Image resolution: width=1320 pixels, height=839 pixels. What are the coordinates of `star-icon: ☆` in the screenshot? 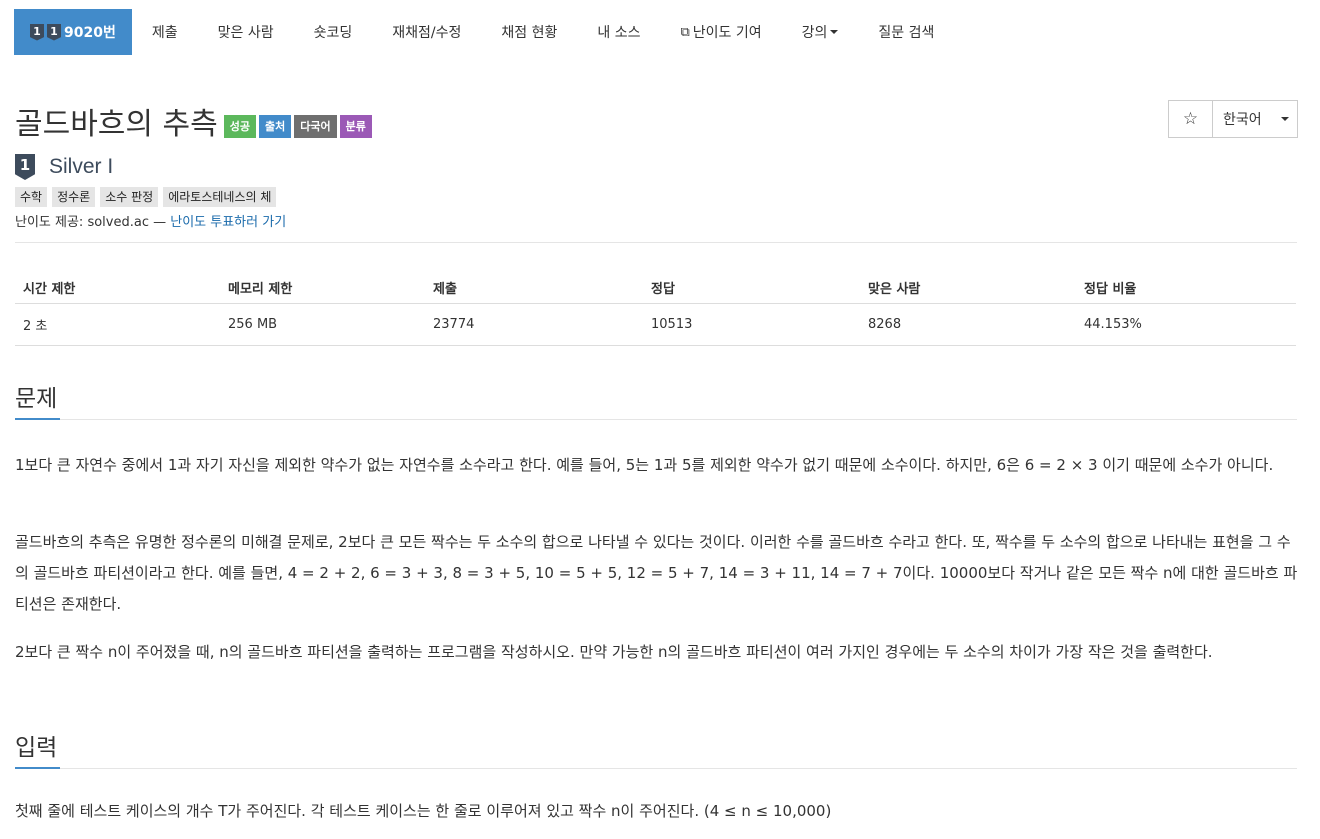 It's located at (1190, 119).